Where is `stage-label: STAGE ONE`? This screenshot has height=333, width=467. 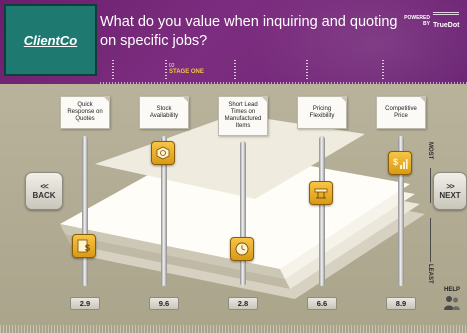 stage-label: STAGE ONE is located at coordinates (186, 72).